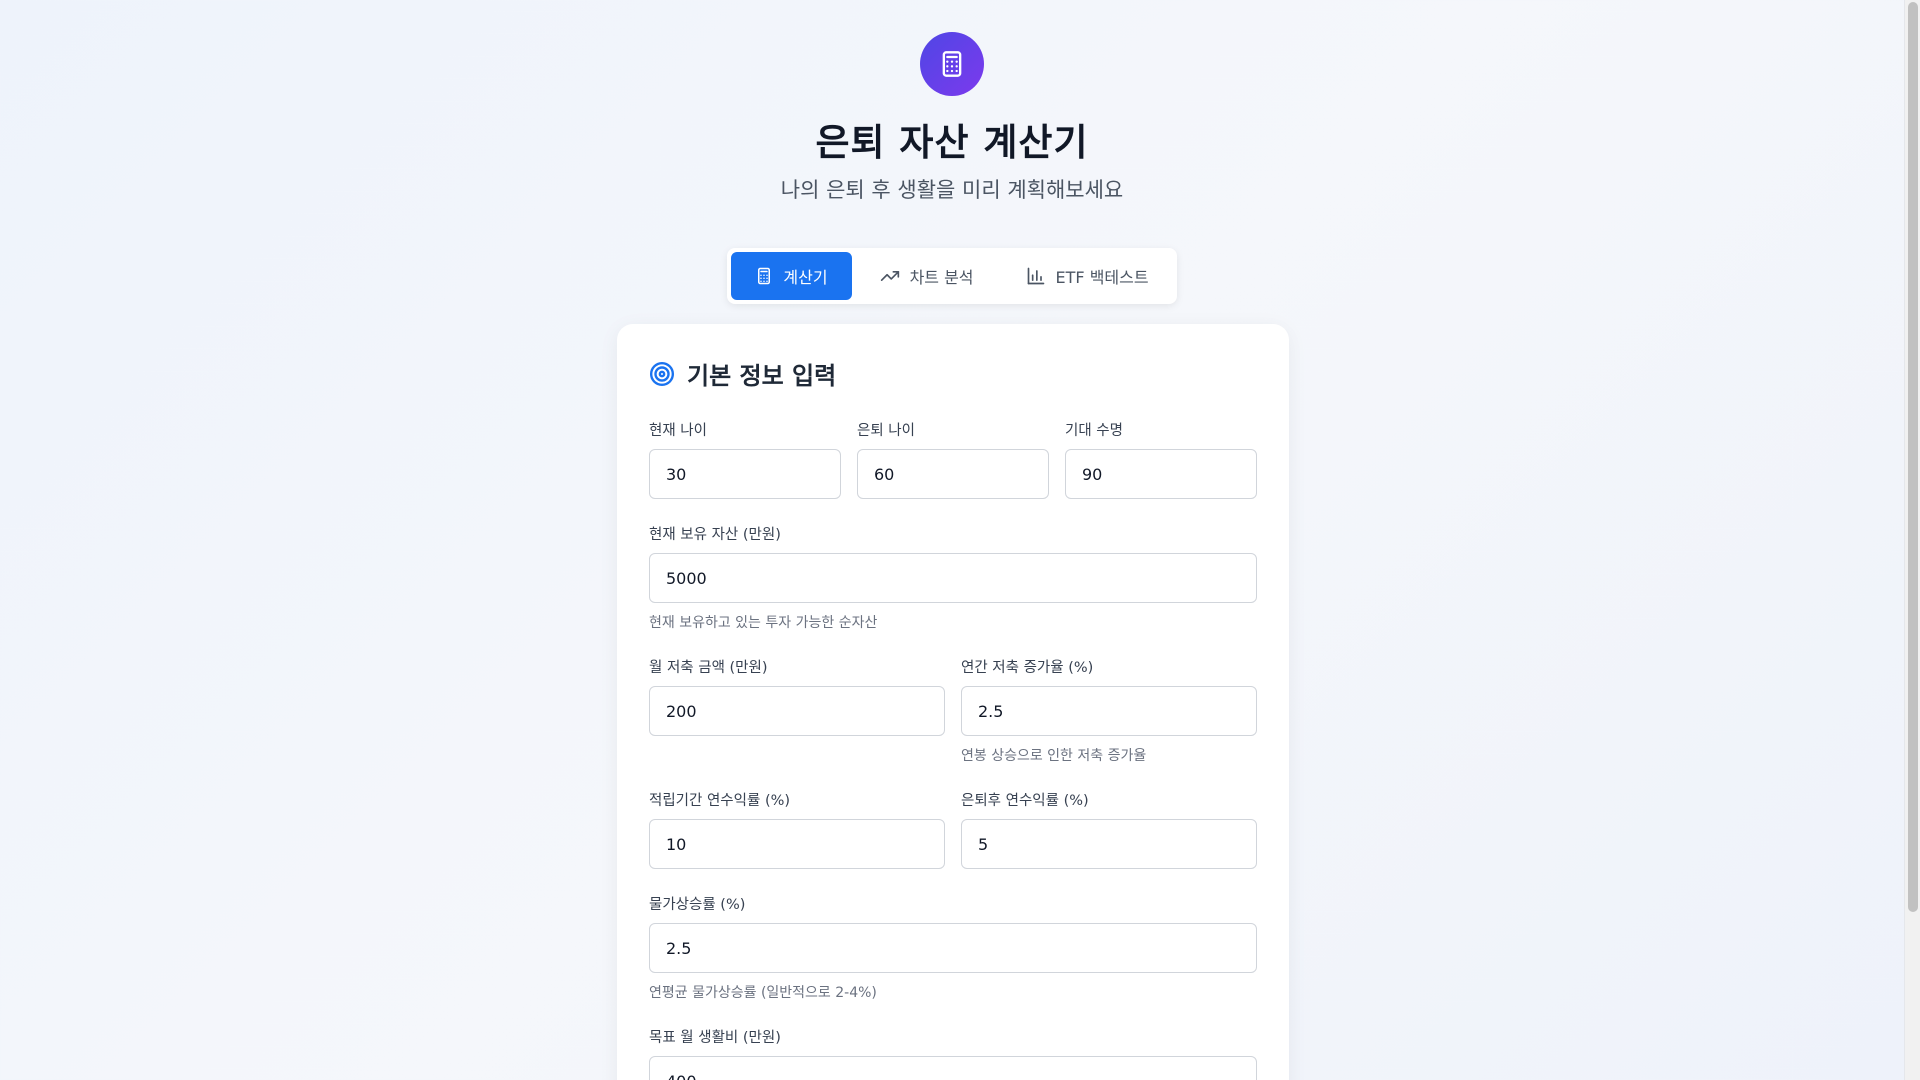 The height and width of the screenshot is (1080, 1920). What do you see at coordinates (745, 474) in the screenshot?
I see `current-age-input` at bounding box center [745, 474].